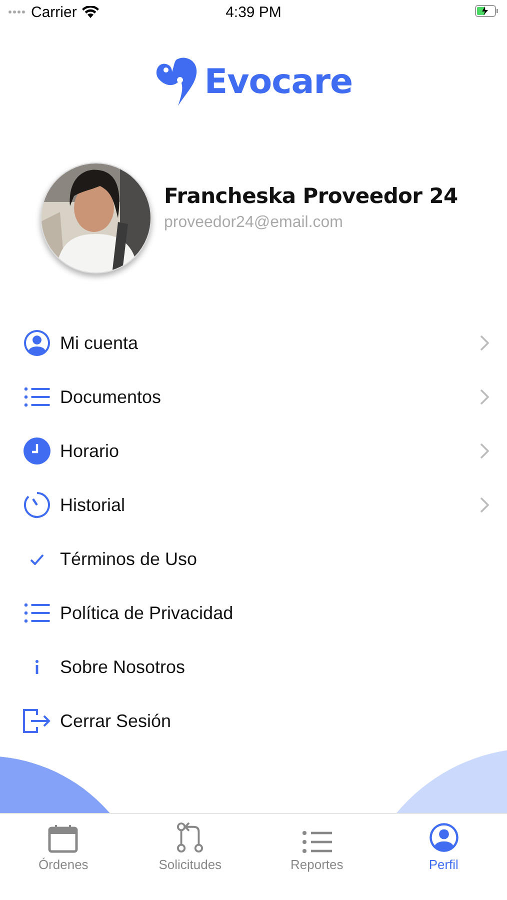  What do you see at coordinates (253, 505) in the screenshot?
I see `menu-item: Historial` at bounding box center [253, 505].